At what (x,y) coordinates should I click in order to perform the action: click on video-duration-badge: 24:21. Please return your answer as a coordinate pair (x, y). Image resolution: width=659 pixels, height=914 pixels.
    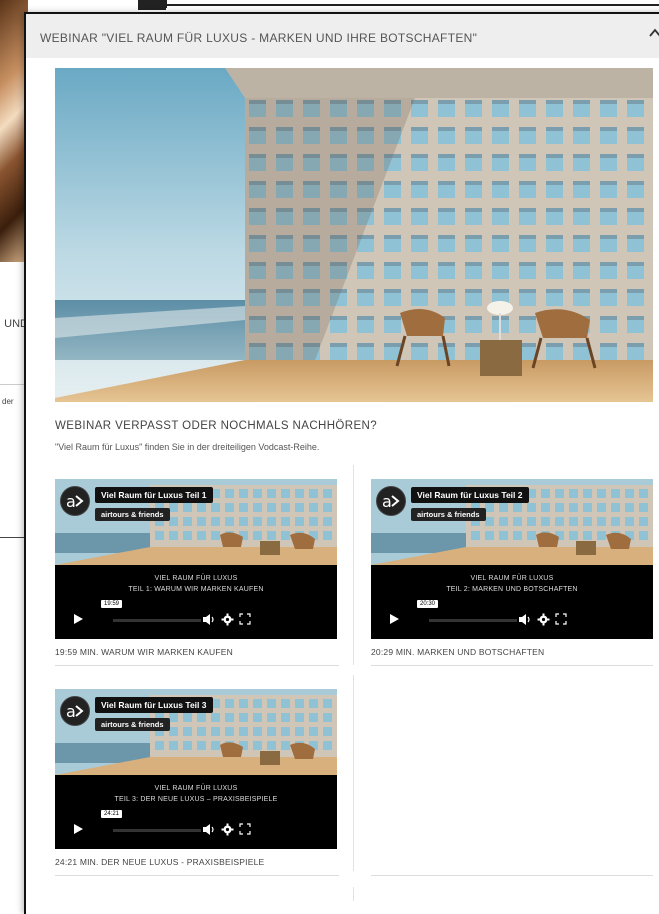
    Looking at the image, I should click on (112, 814).